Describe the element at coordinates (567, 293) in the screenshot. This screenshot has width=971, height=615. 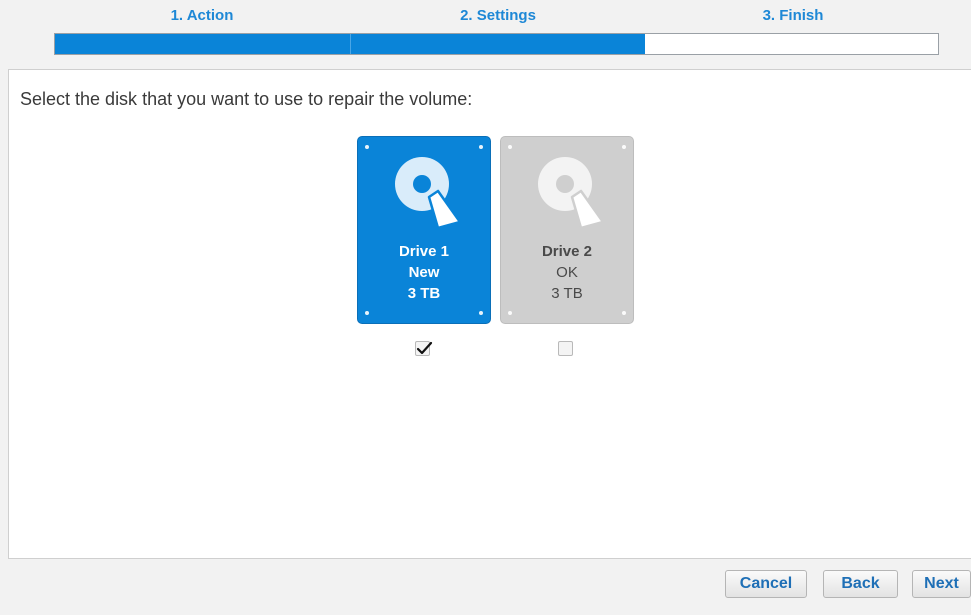
I see `drive-2-size: 3 TB` at that location.